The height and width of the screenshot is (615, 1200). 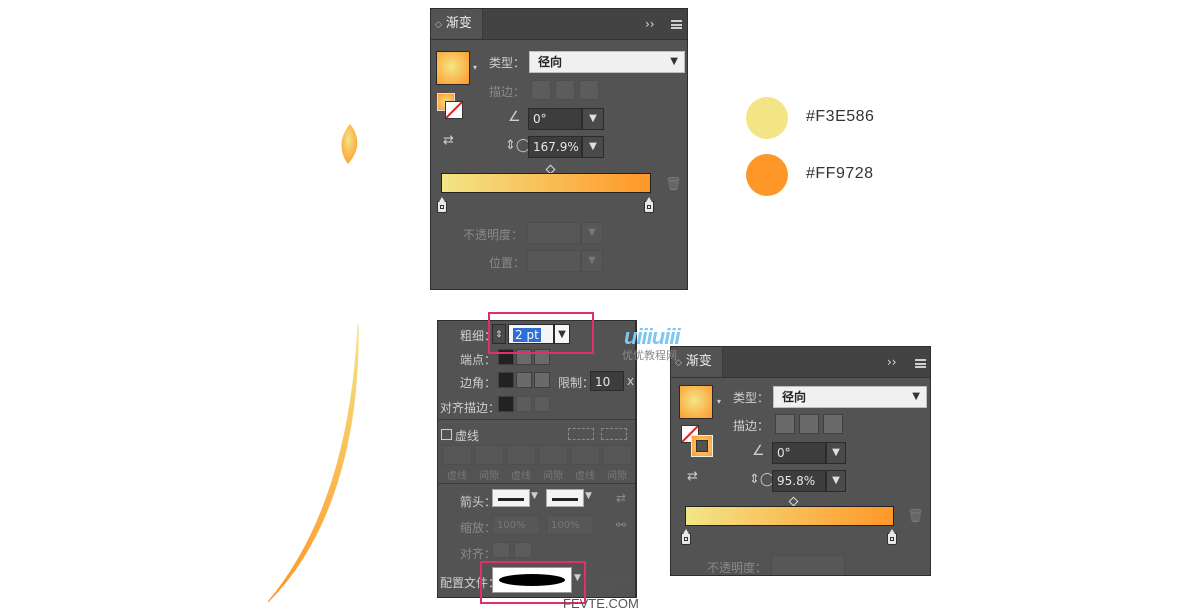 I want to click on fevte-text: 飞特网, so click(x=607, y=584).